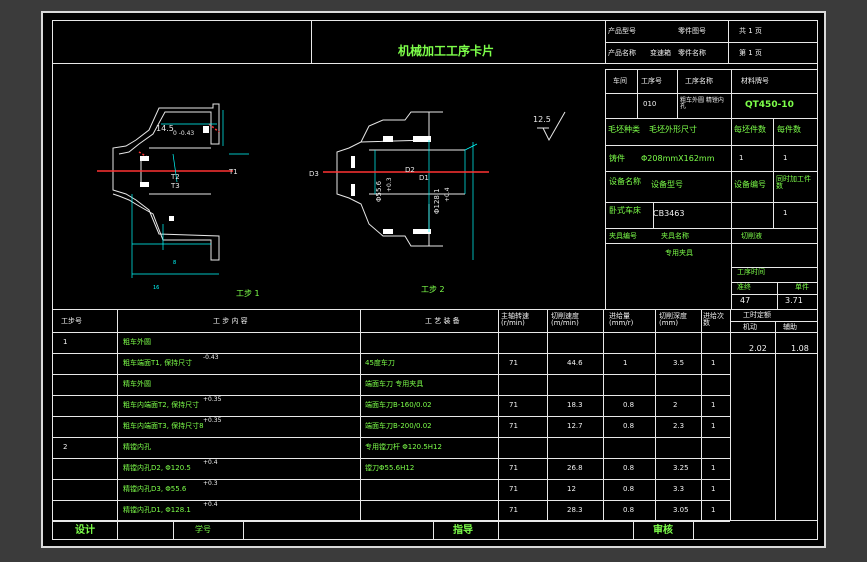 This screenshot has height=562, width=867. What do you see at coordinates (575, 510) in the screenshot?
I see `step-speed: 28.3` at bounding box center [575, 510].